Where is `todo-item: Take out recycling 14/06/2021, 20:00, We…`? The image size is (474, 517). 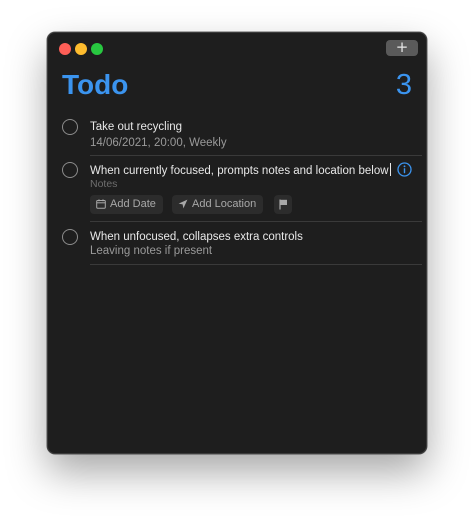
todo-item: Take out recycling 14/06/2021, 20:00, We… is located at coordinates (237, 136).